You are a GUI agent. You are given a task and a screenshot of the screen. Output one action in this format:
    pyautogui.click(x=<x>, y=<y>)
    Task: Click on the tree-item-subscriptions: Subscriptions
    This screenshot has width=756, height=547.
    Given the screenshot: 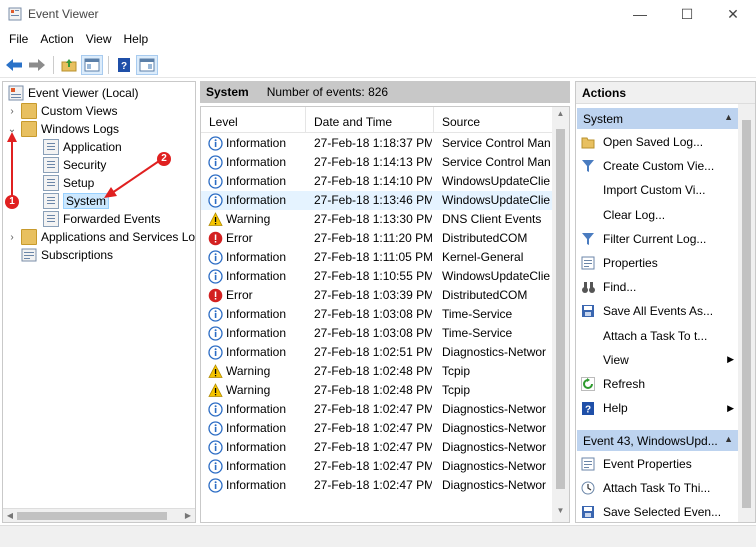 What is the action you would take?
    pyautogui.click(x=65, y=255)
    